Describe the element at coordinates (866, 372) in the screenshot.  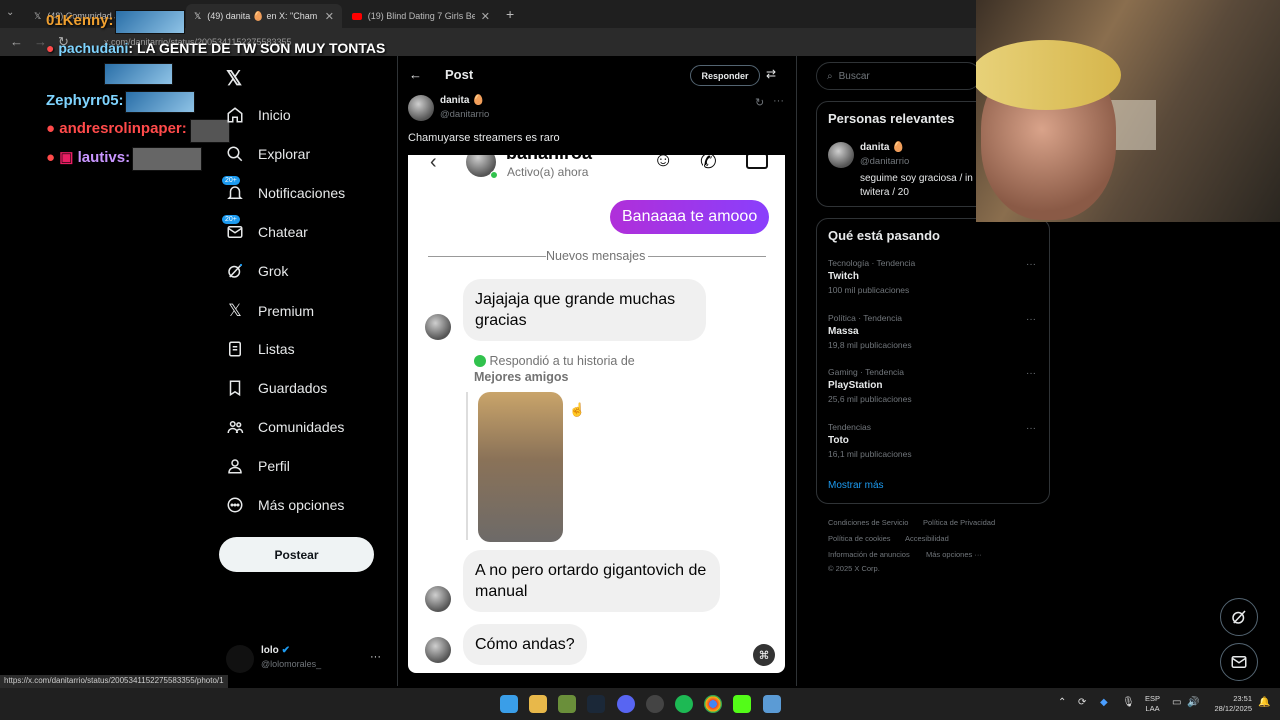
I see `trend-meta: Gaming · Tendencia` at that location.